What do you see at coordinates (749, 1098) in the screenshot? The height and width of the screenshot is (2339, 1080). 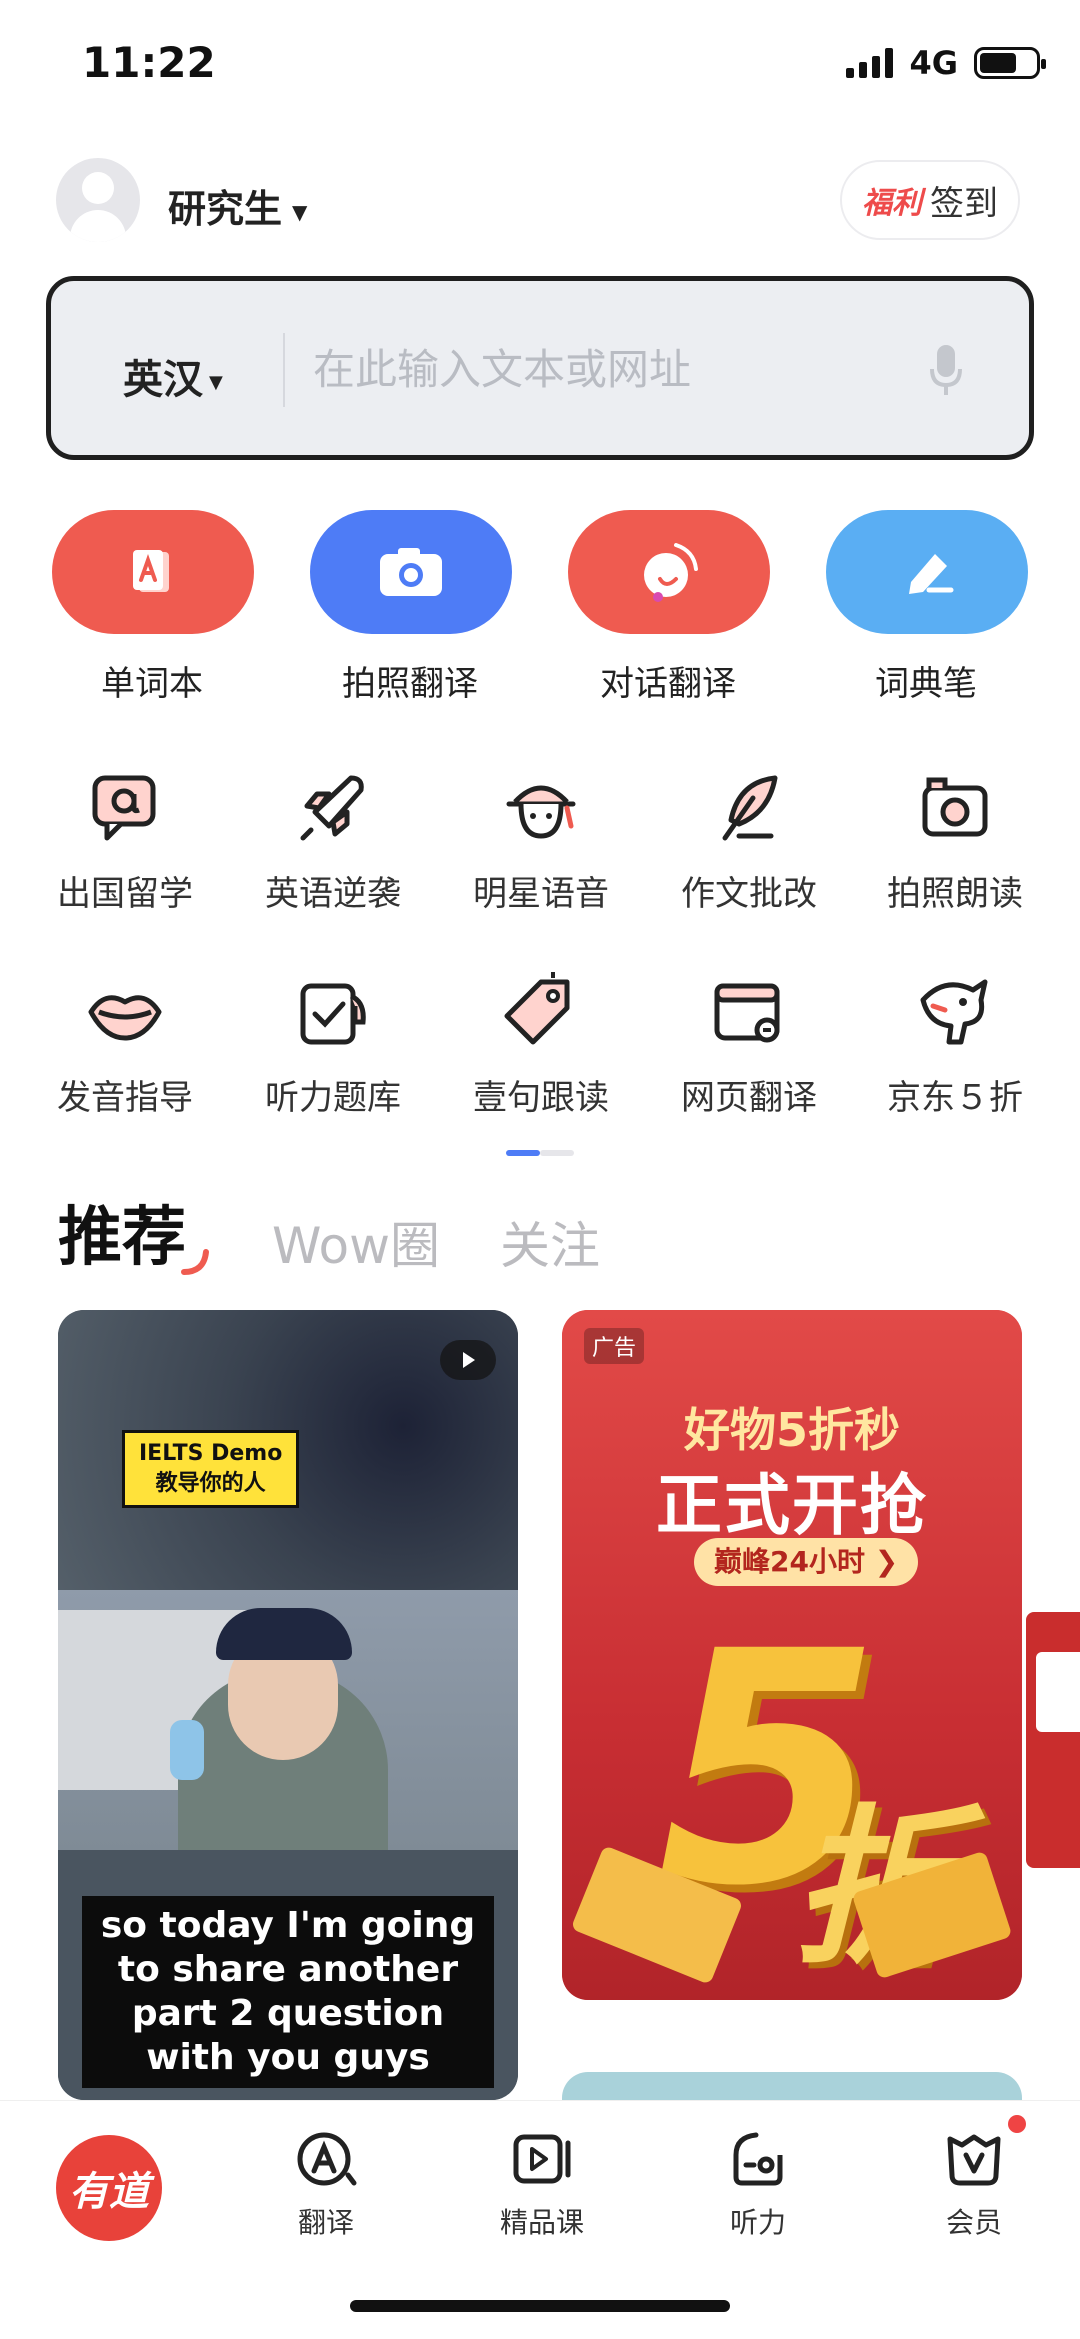 I see `grid-label: 网页翻译` at bounding box center [749, 1098].